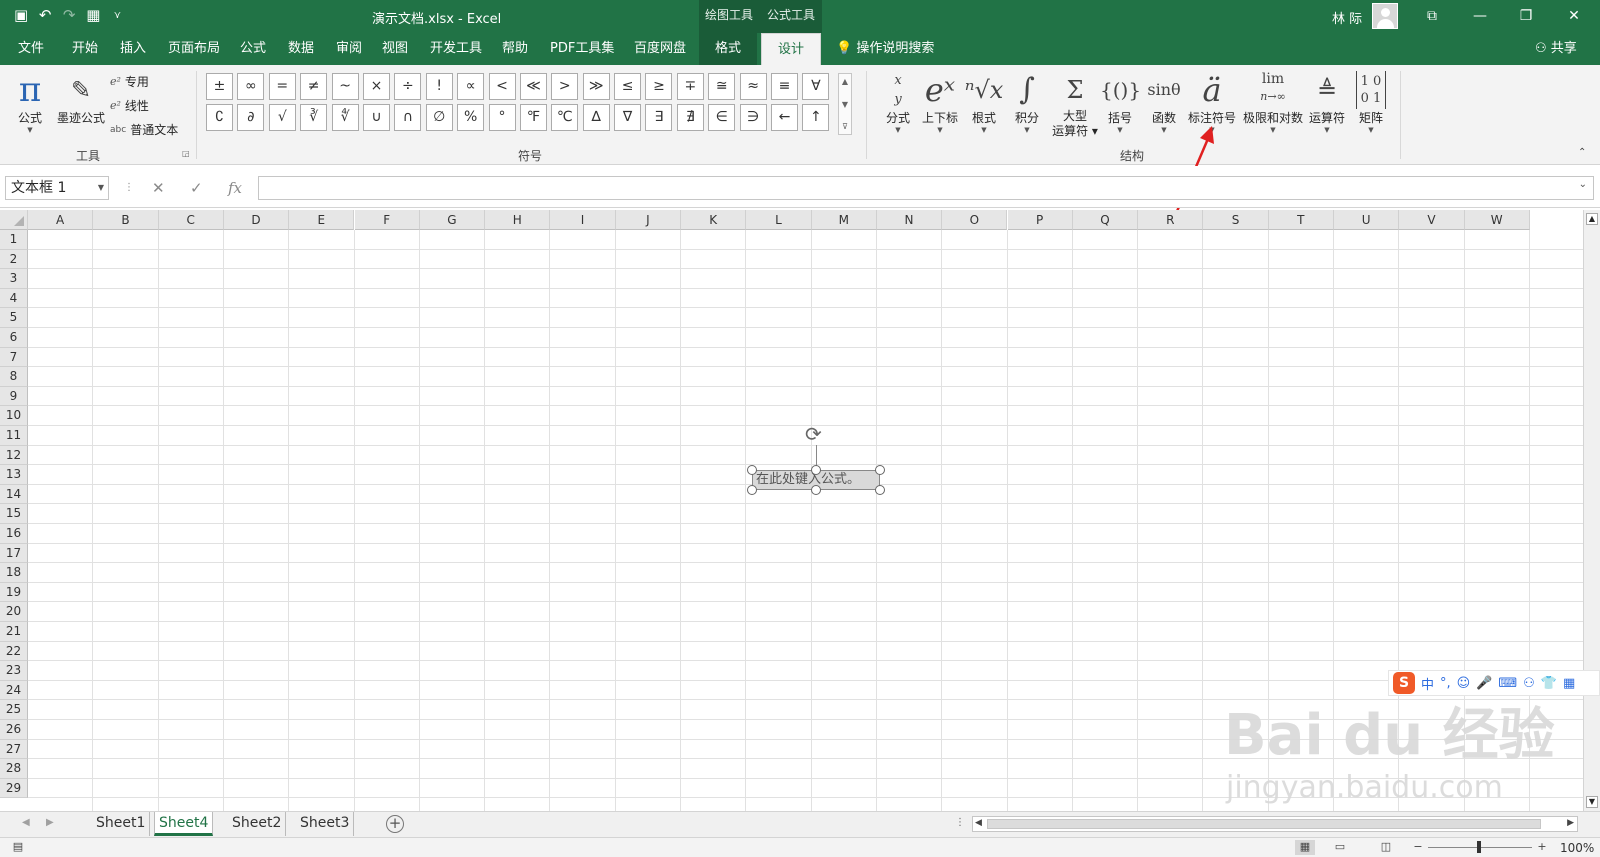 This screenshot has width=1600, height=857. What do you see at coordinates (14, 357) in the screenshot?
I see `row-header: 7` at bounding box center [14, 357].